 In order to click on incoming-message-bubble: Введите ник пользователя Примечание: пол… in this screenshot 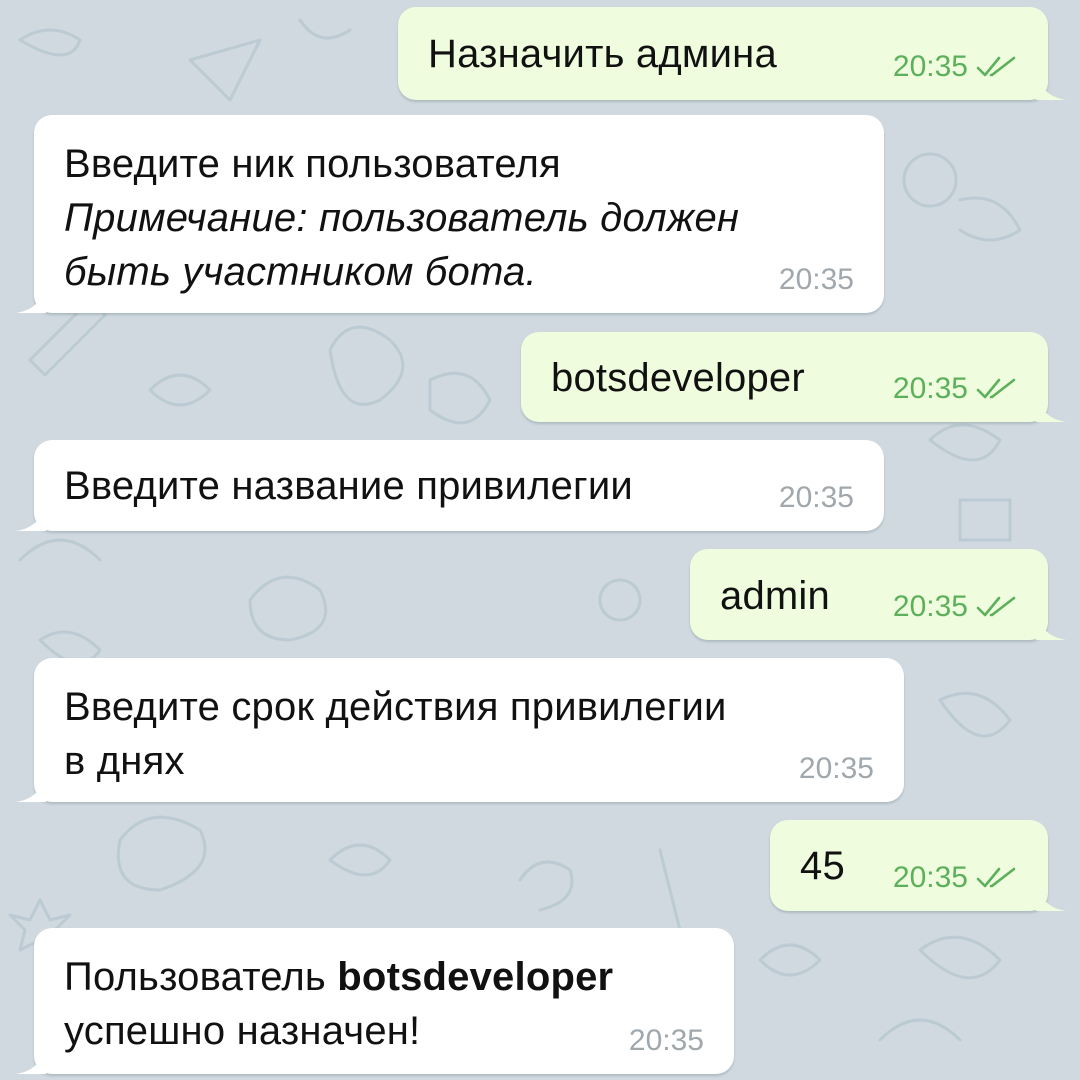, I will do `click(450, 214)`.